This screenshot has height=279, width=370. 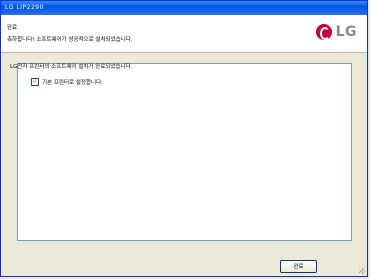 What do you see at coordinates (12, 28) in the screenshot?
I see `header-title: 완료` at bounding box center [12, 28].